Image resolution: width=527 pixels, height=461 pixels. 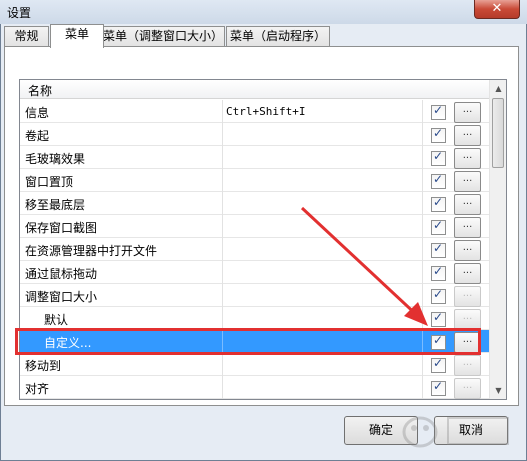 What do you see at coordinates (498, 88) in the screenshot?
I see `scroll-up-icon: ▲` at bounding box center [498, 88].